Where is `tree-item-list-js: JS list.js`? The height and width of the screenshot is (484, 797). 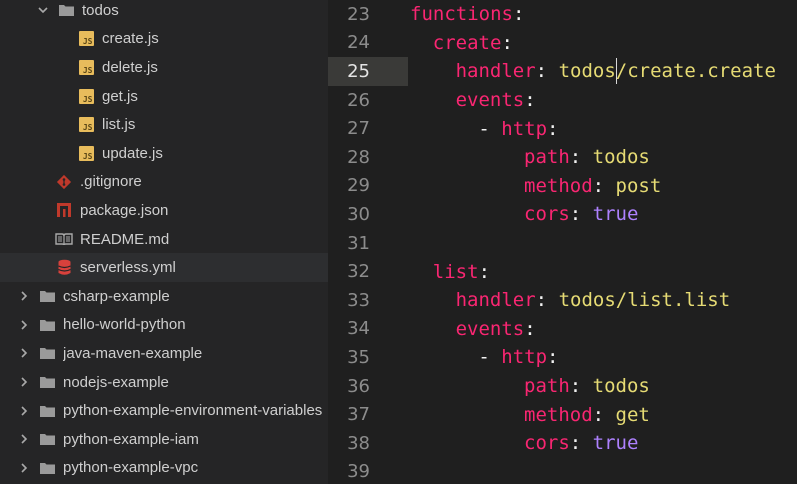
tree-item-list-js: JS list.js is located at coordinates (164, 124).